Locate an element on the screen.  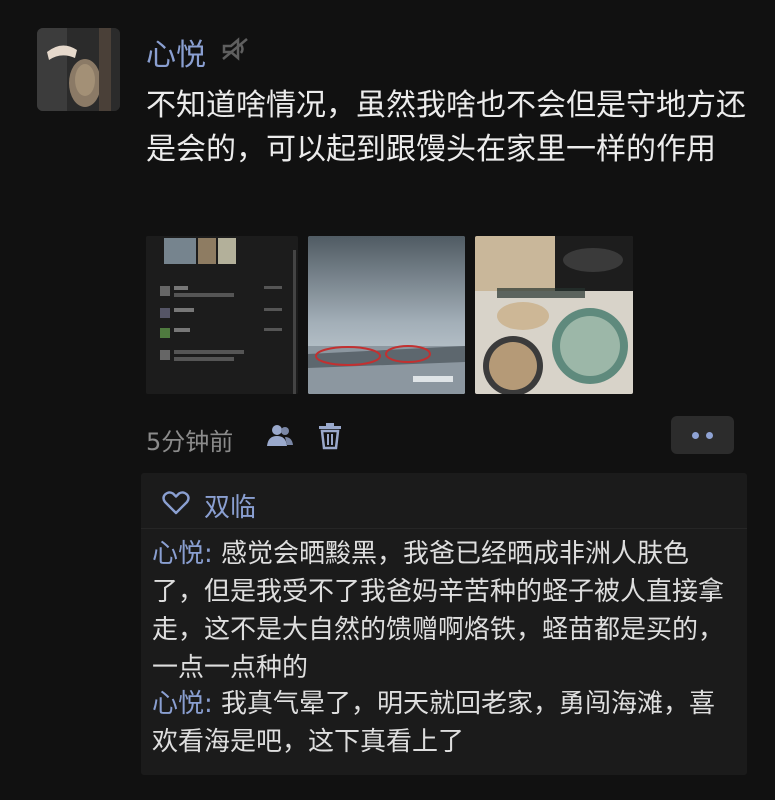
clam-collage-thumbnail is located at coordinates (554, 315).